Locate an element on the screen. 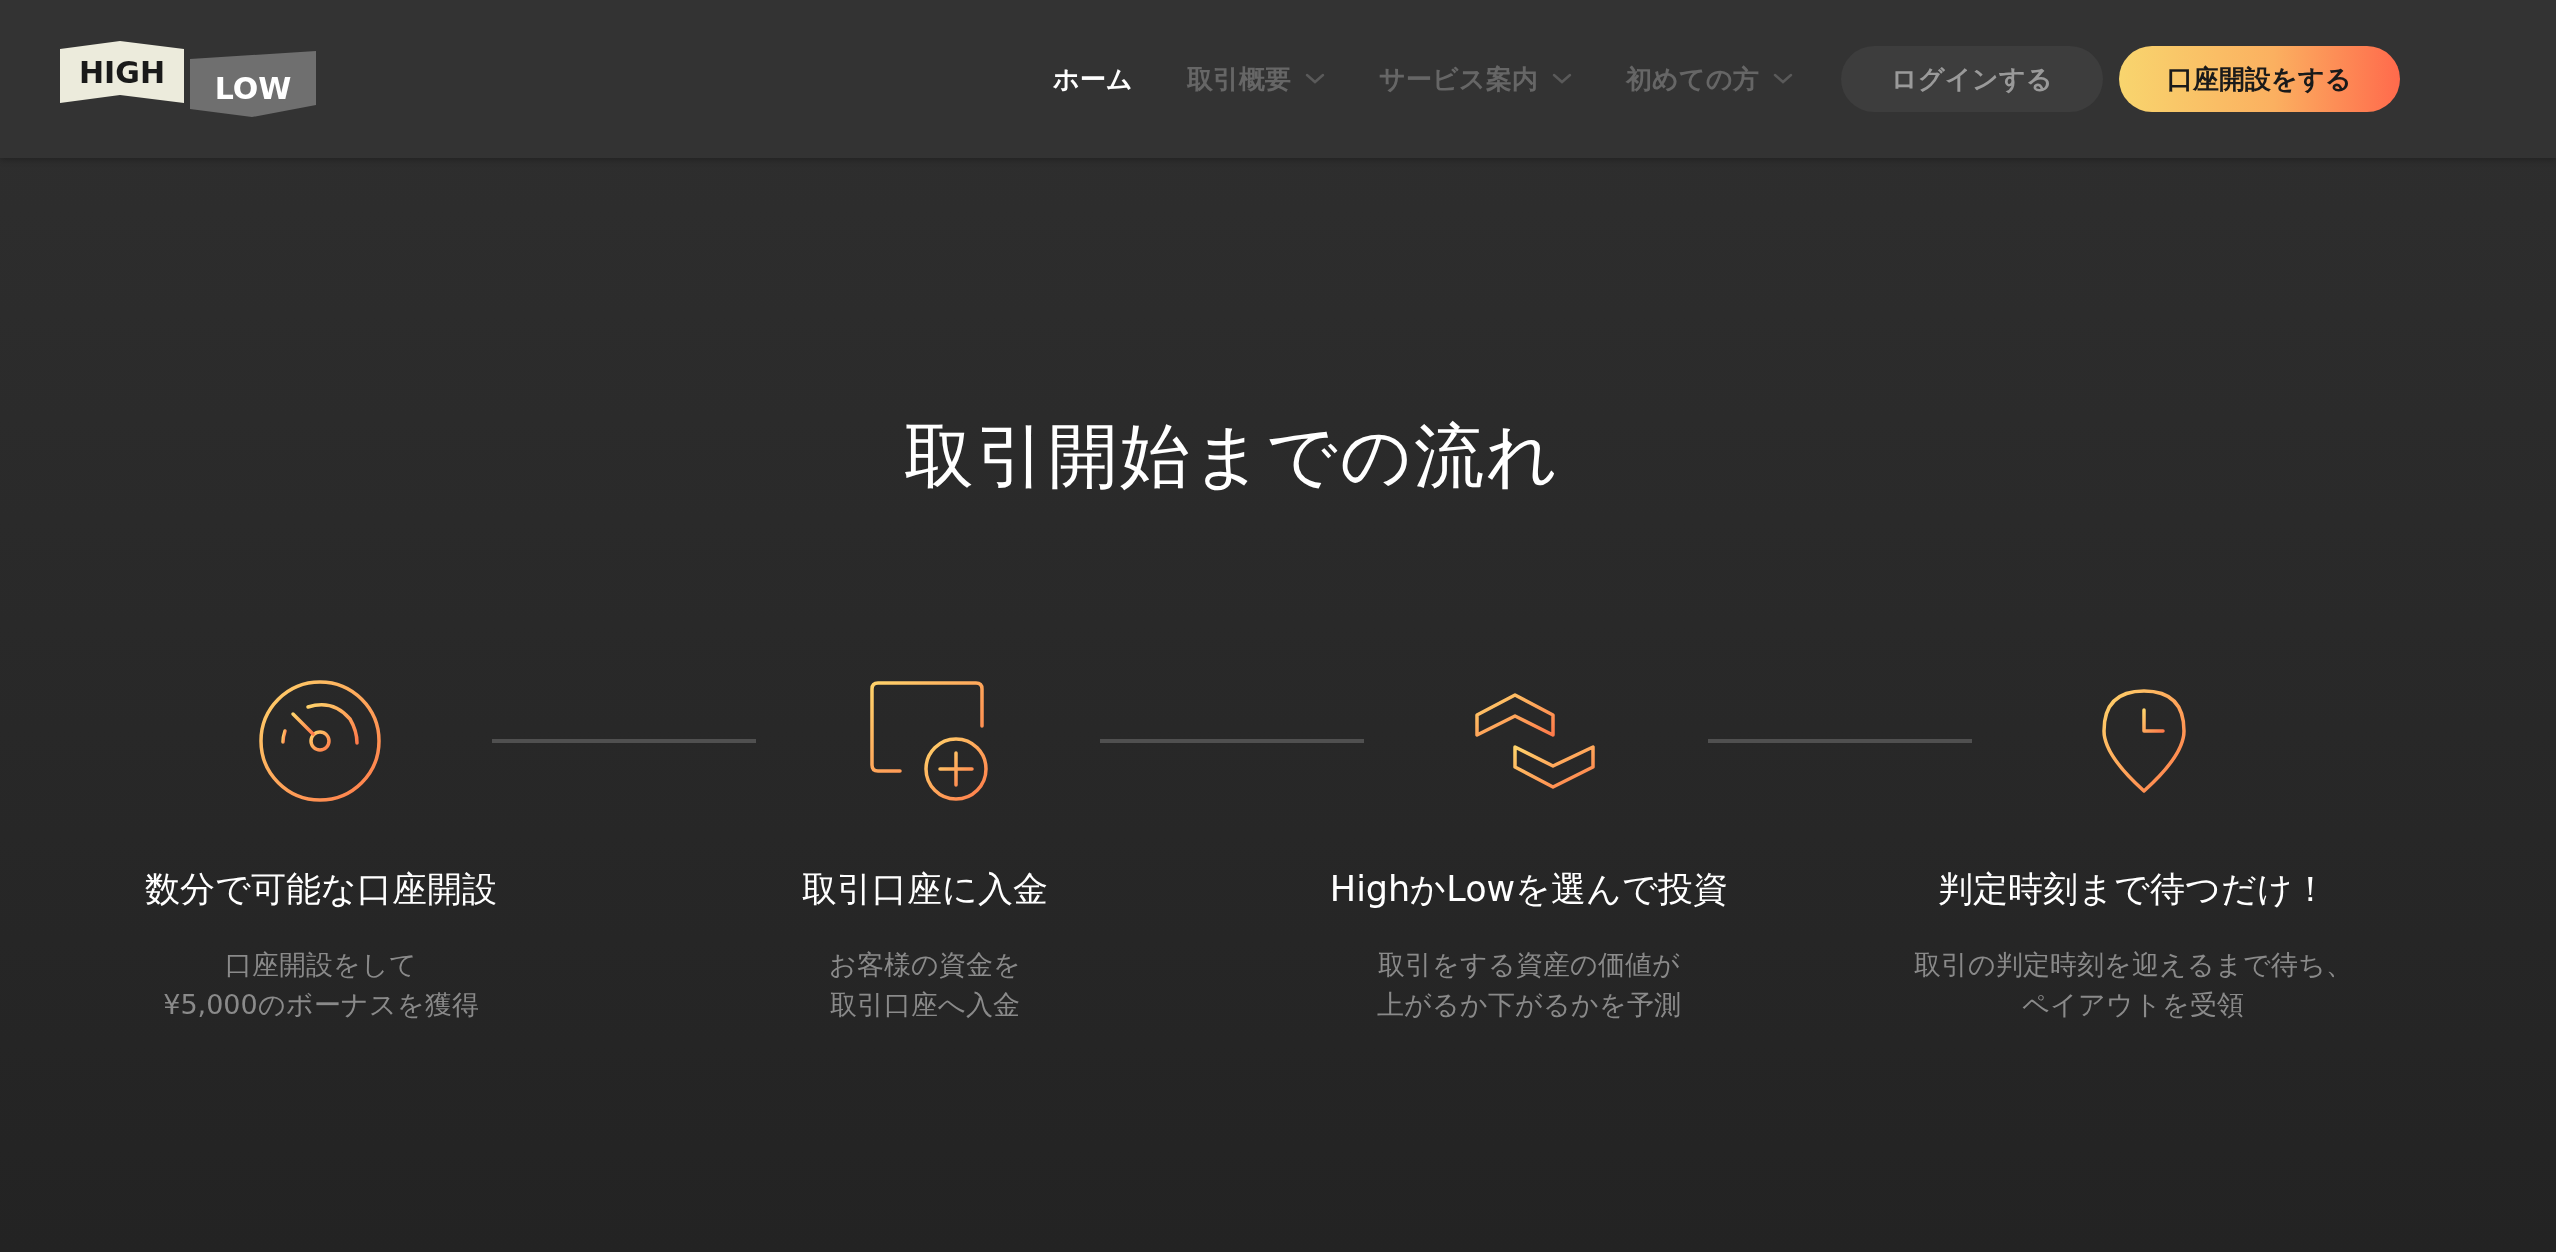 Image resolution: width=2556 pixels, height=1252 pixels. step-title: 取引口座に入金 is located at coordinates (925, 889).